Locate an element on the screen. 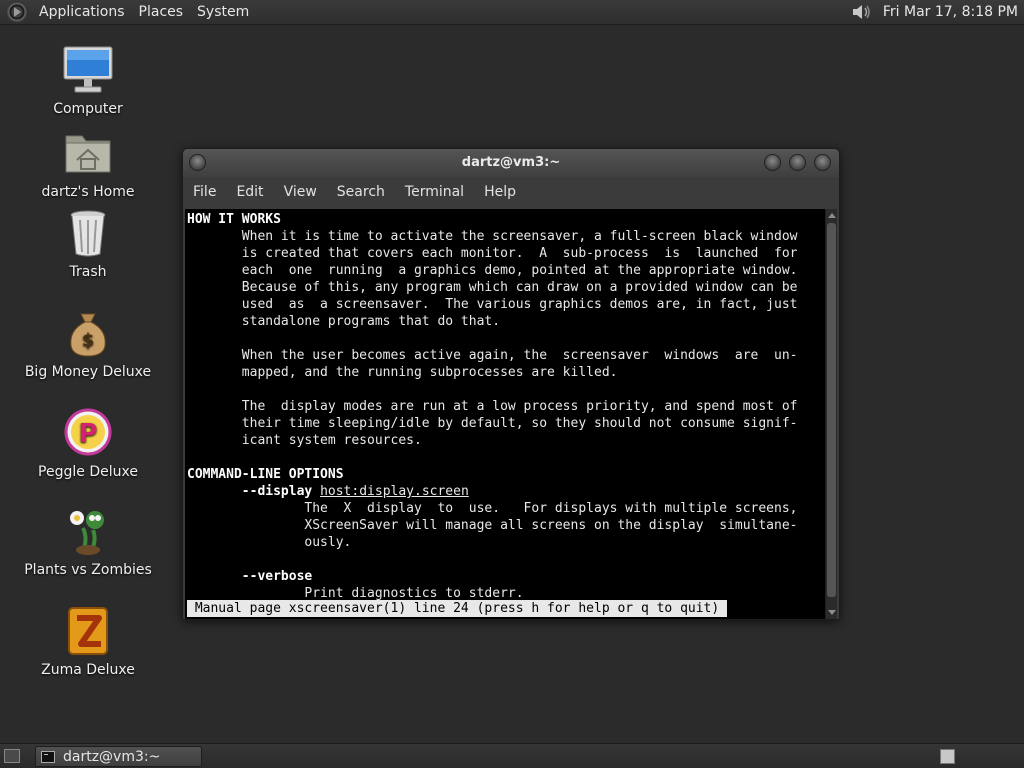  desktop-icon-home: dartz's Home is located at coordinates (88, 164).